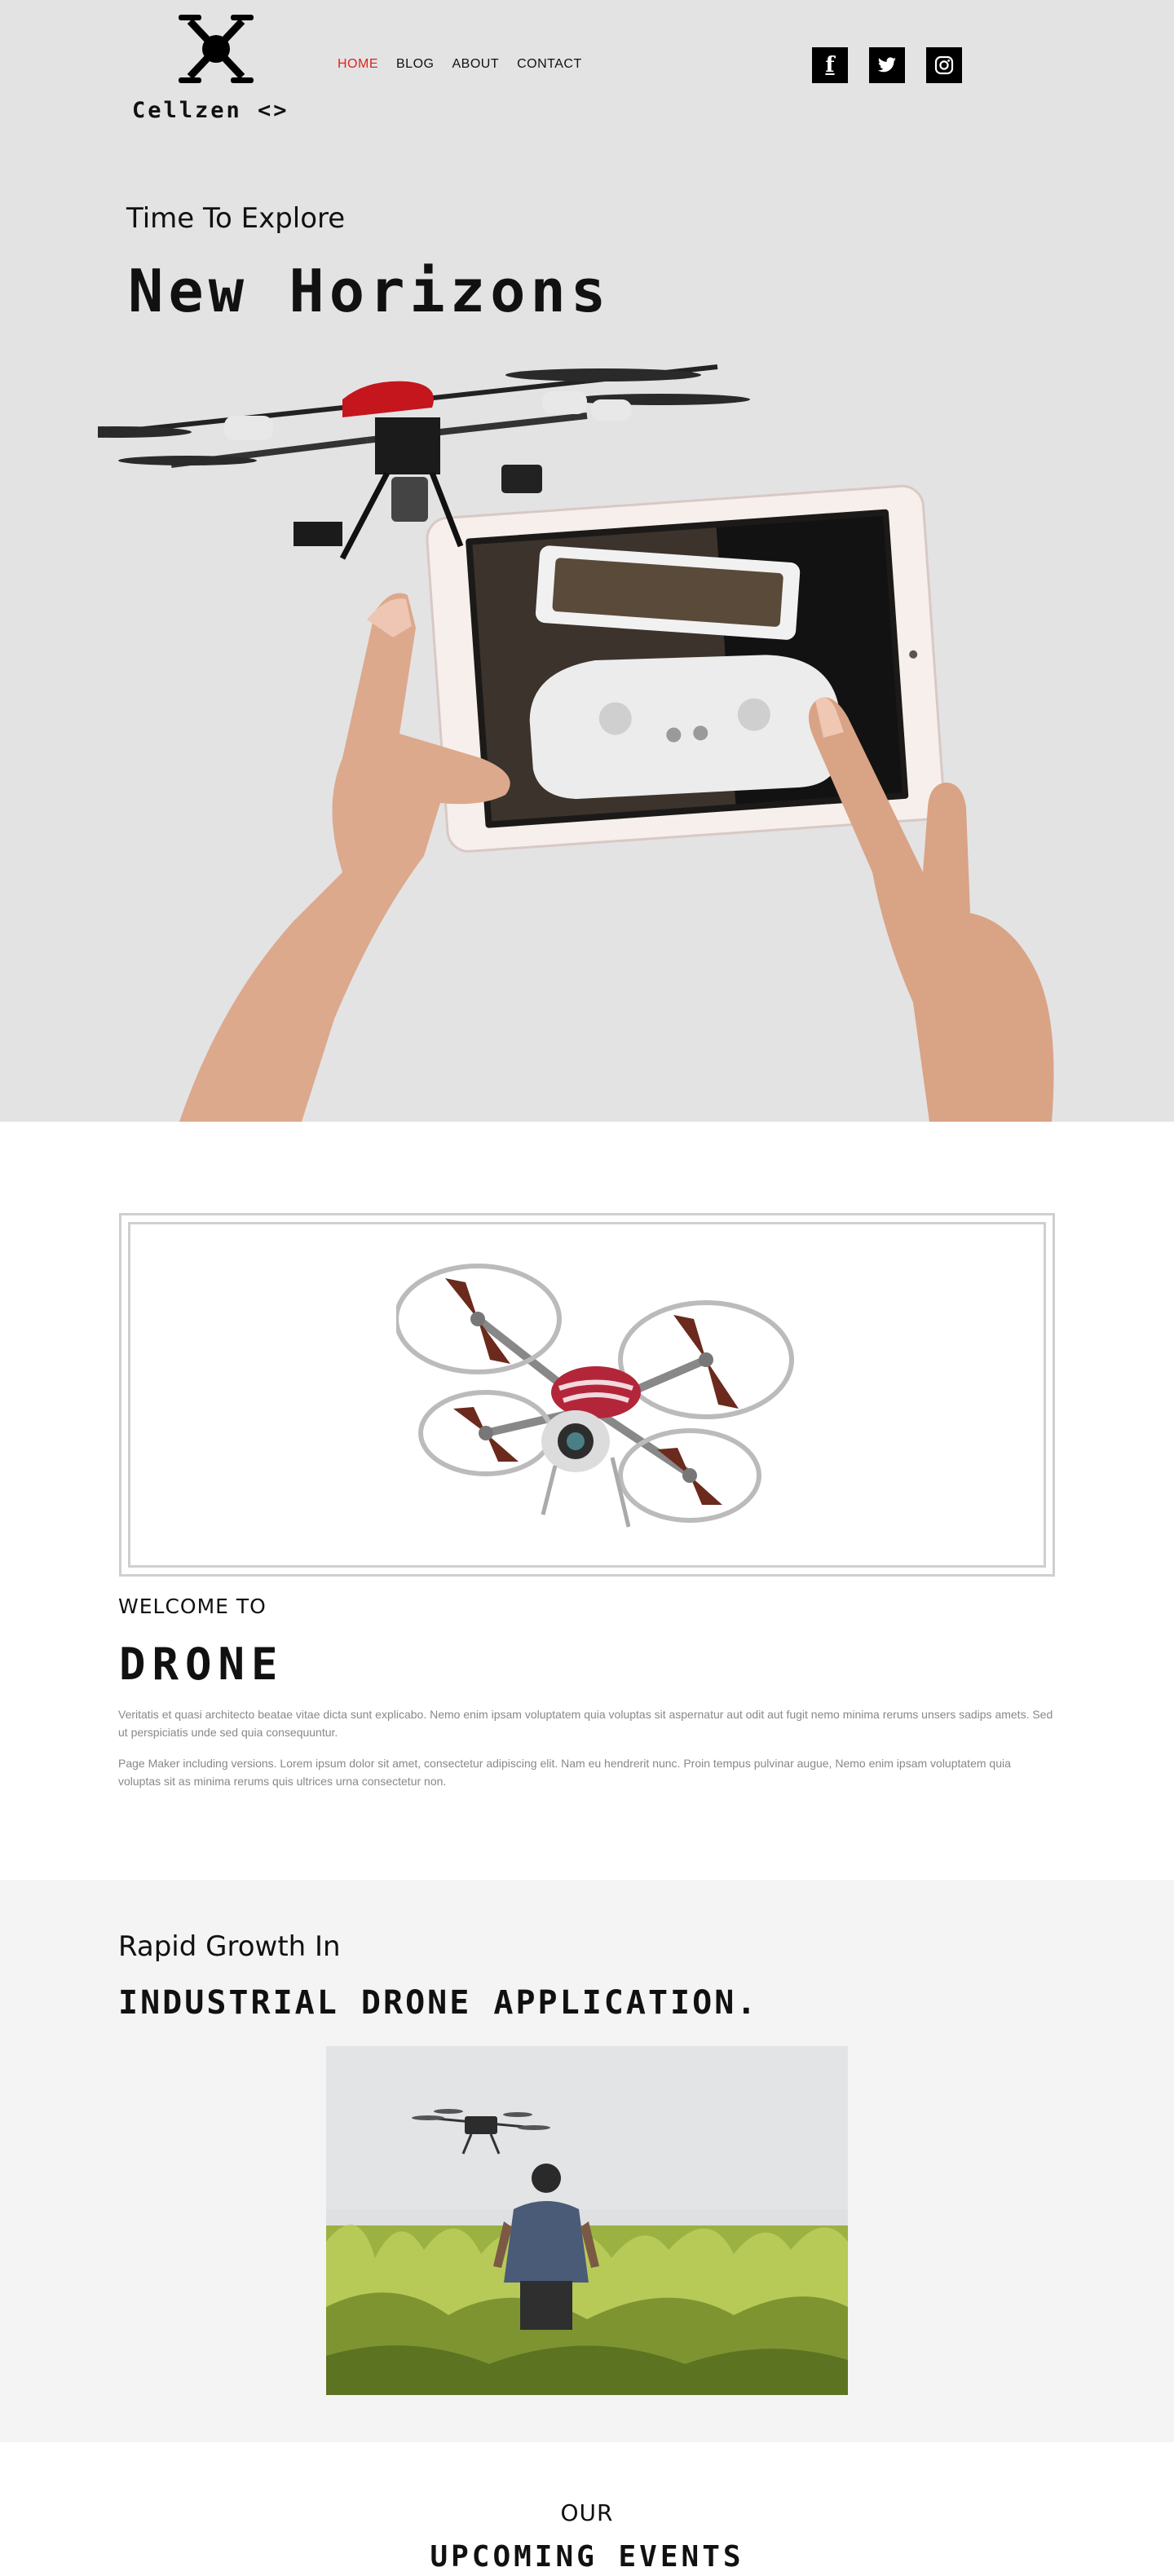  I want to click on instagram-glyph-icon, so click(944, 65).